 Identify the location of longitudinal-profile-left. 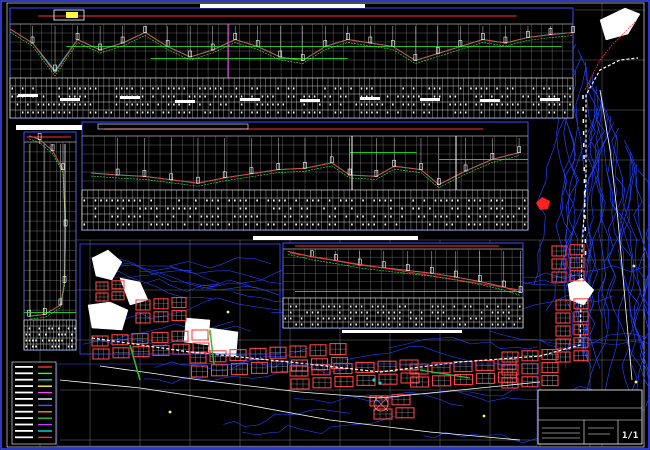
(49, 238).